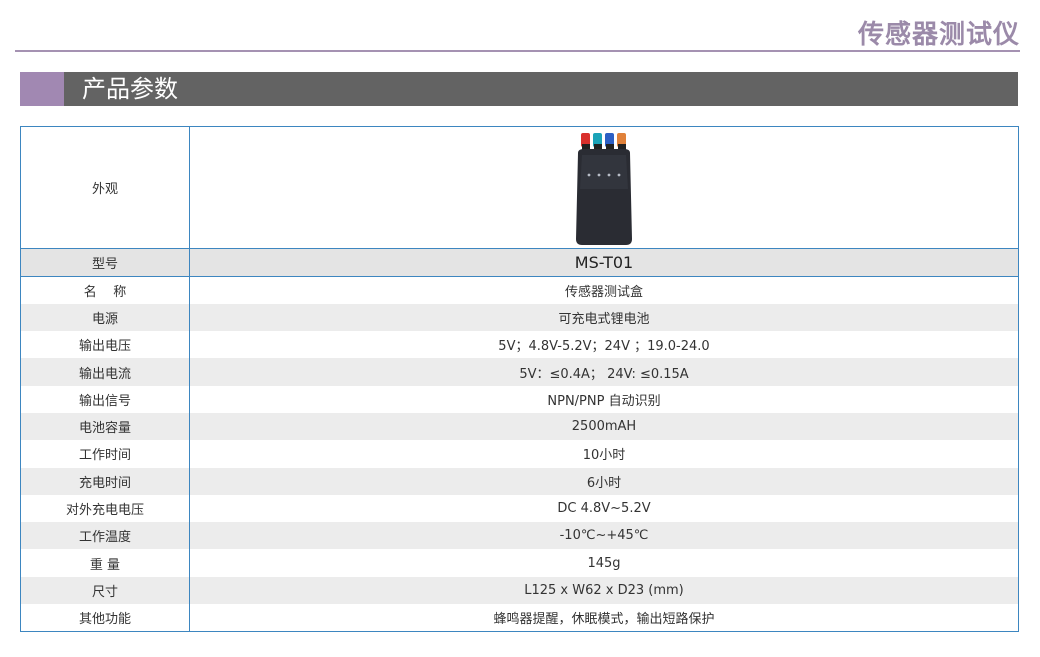  I want to click on spec-value: 2500mAH, so click(604, 426).